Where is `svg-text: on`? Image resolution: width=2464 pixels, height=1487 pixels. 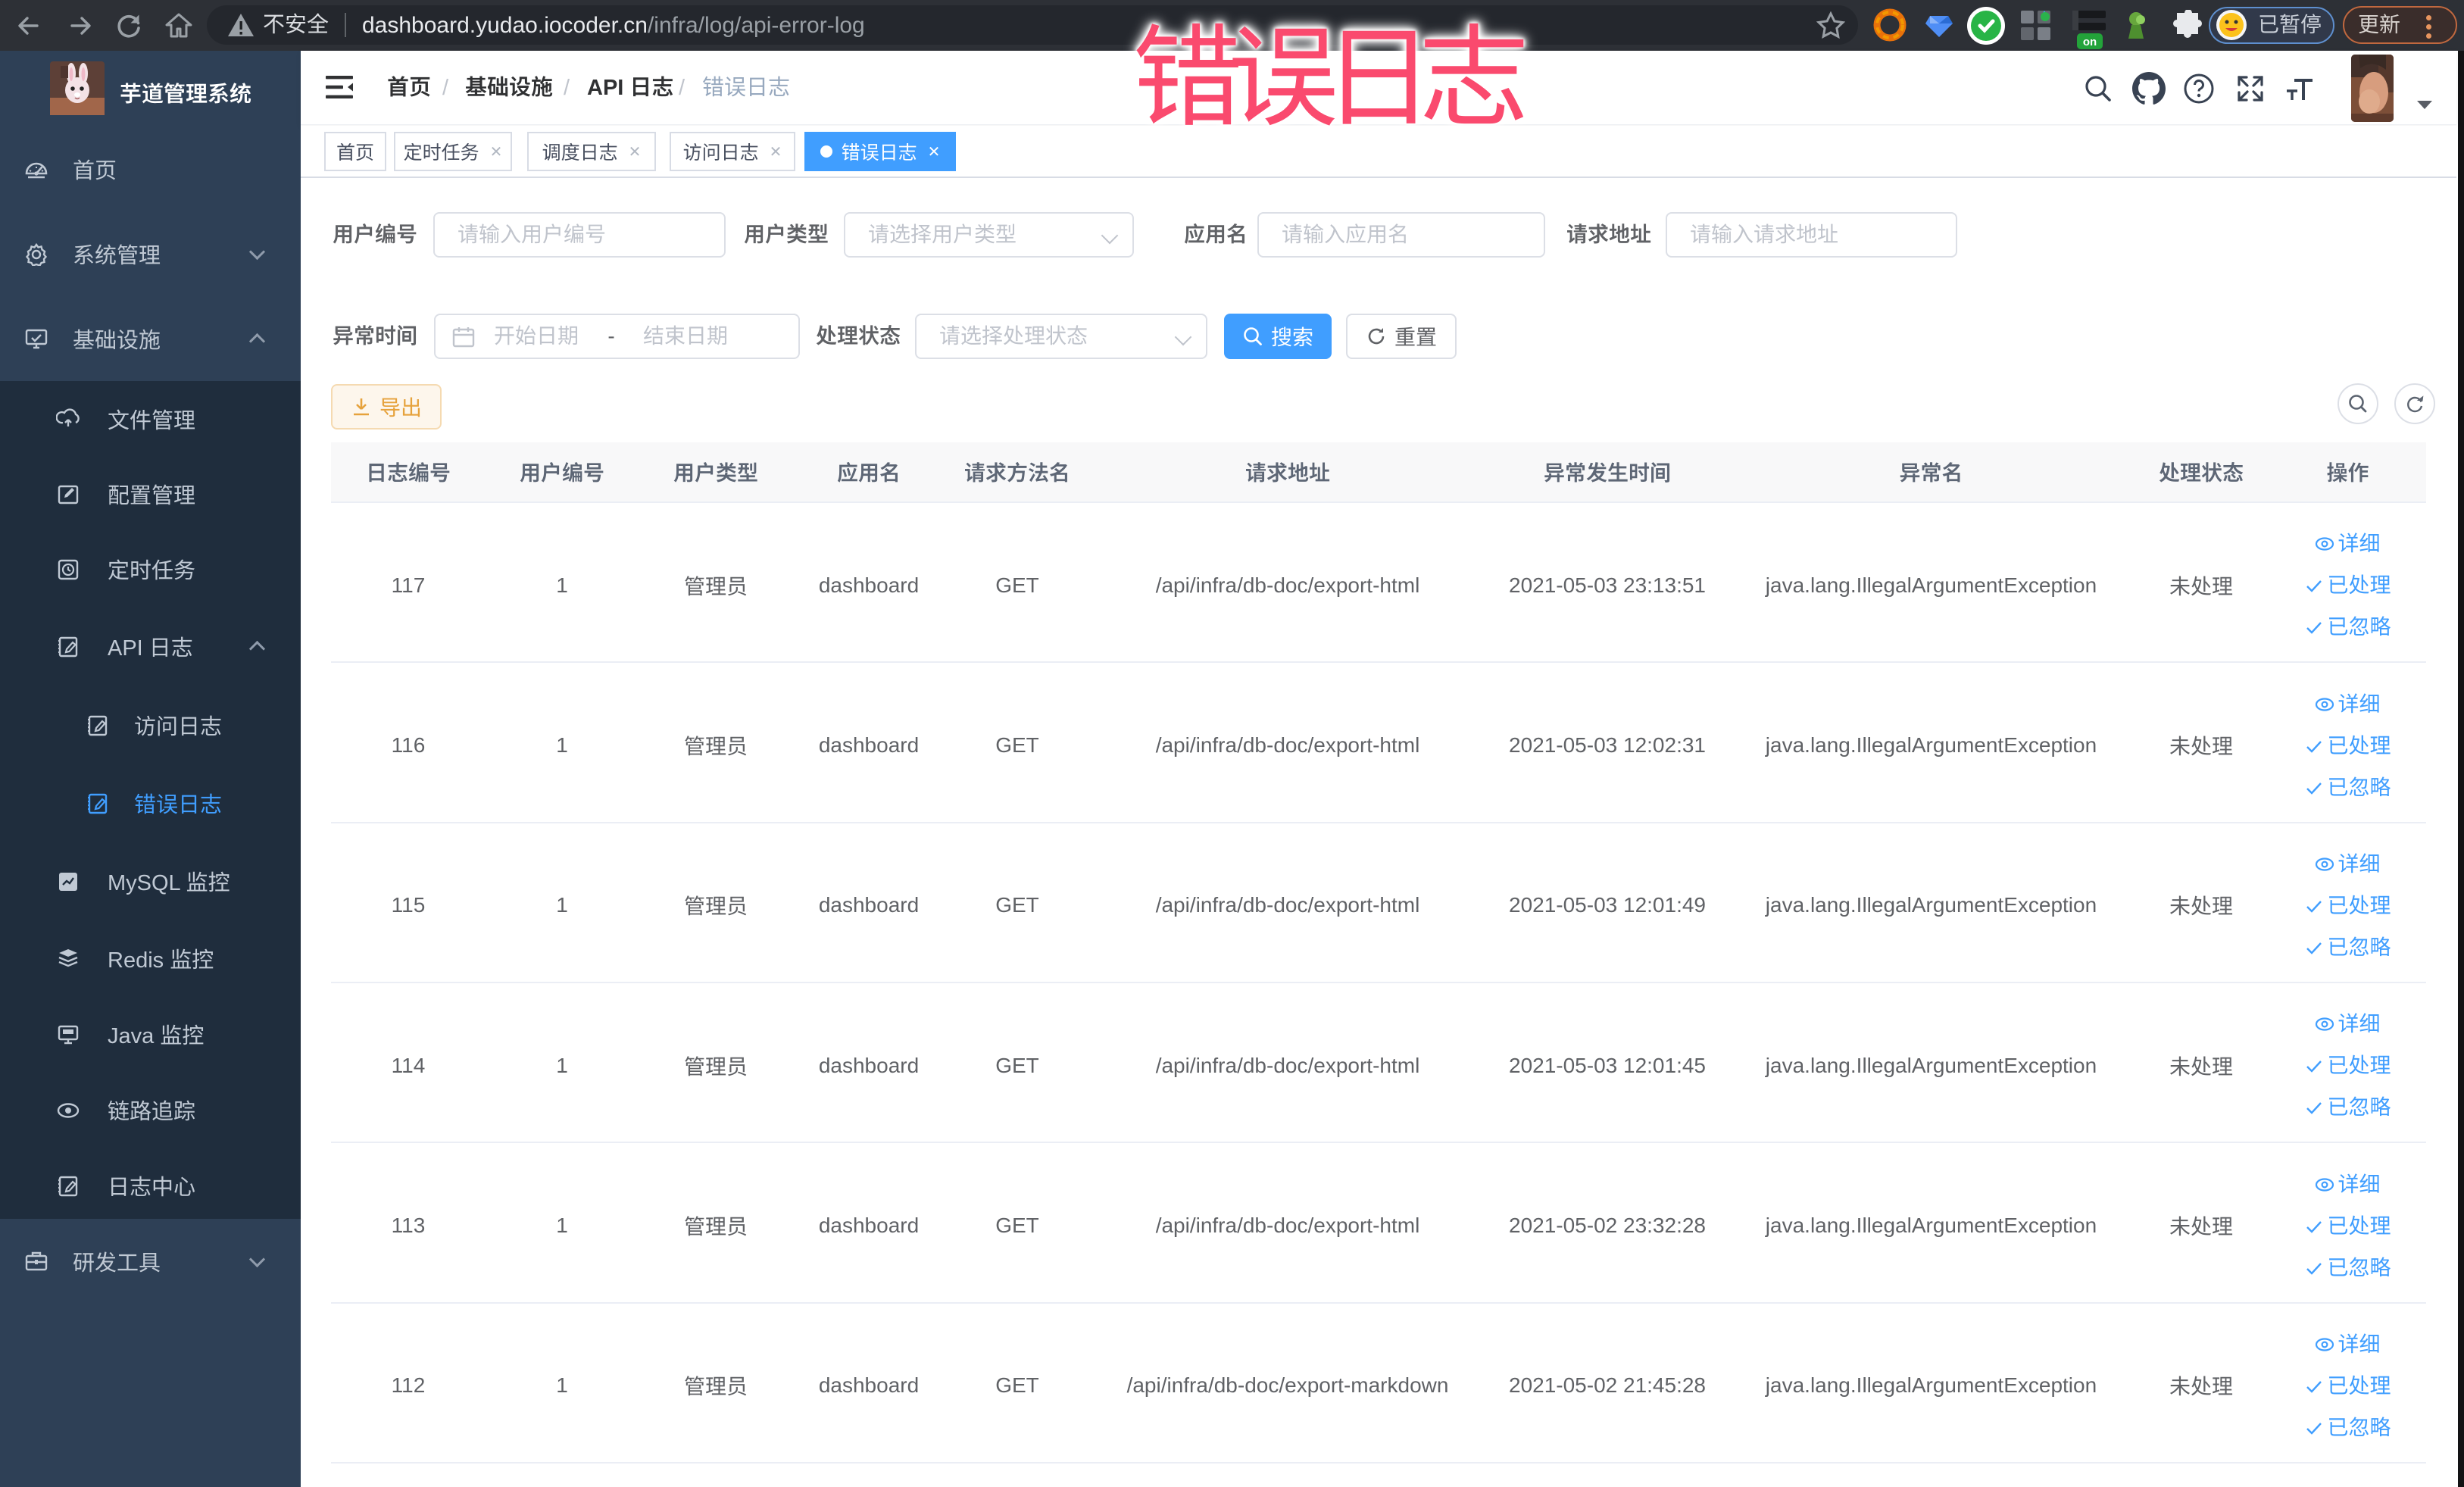 svg-text: on is located at coordinates (2090, 42).